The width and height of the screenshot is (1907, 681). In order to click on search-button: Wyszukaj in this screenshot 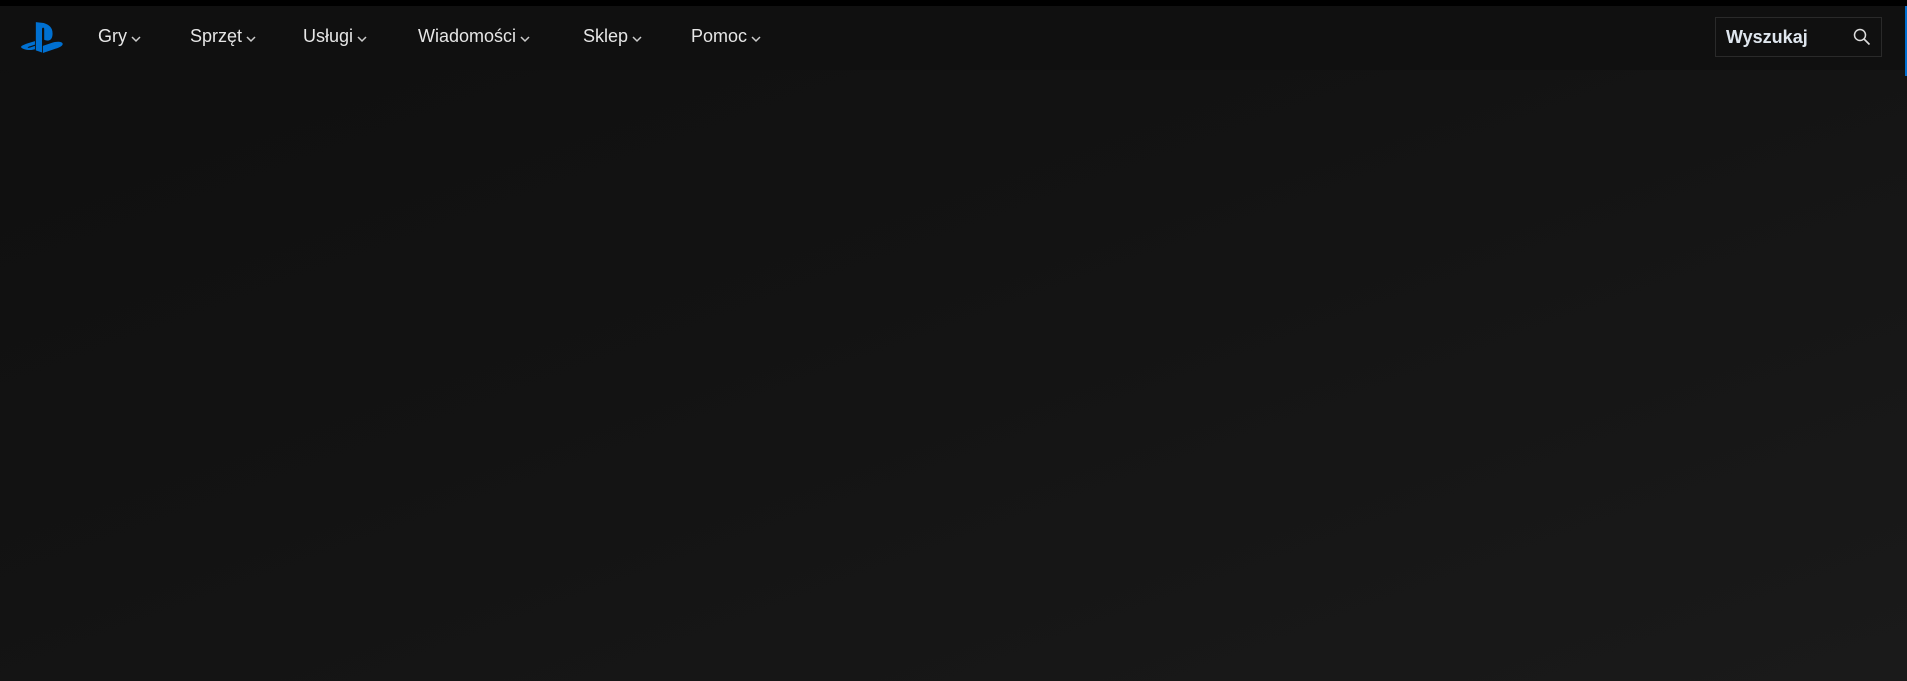, I will do `click(1798, 37)`.